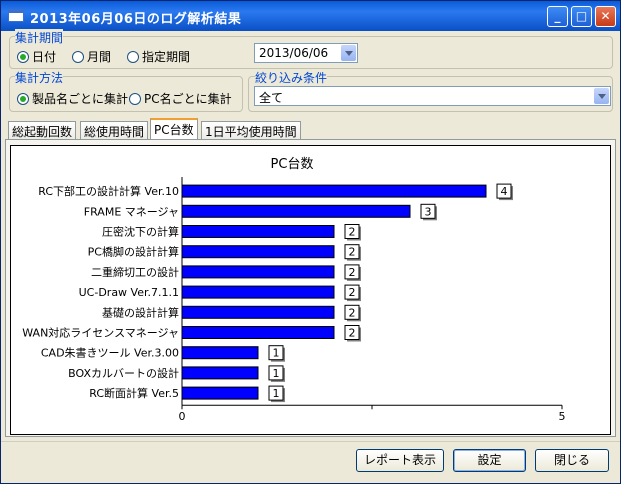 The image size is (621, 484). Describe the element at coordinates (489, 460) in the screenshot. I see `settings-button: 設定` at that location.